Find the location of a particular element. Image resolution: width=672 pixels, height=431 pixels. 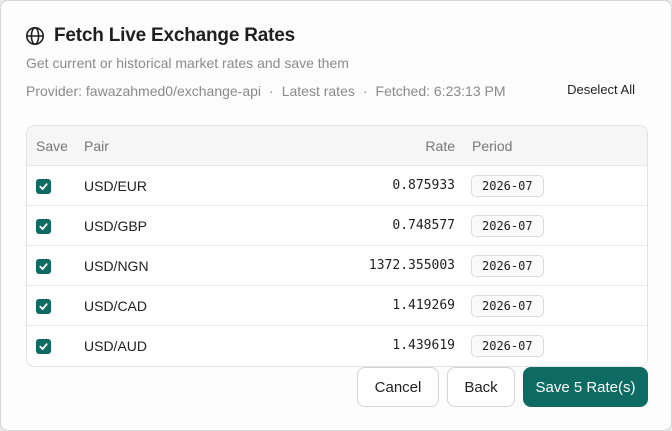

header-pair: Pair is located at coordinates (96, 146).